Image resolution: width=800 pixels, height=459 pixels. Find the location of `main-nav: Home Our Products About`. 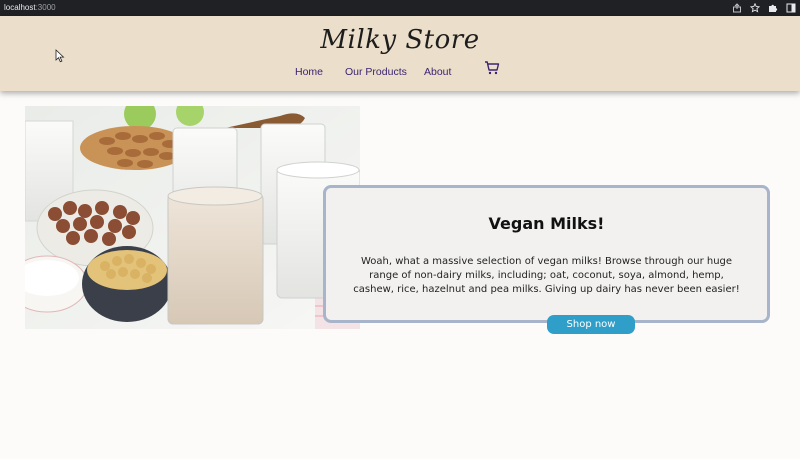

main-nav: Home Our Products About is located at coordinates (400, 70).